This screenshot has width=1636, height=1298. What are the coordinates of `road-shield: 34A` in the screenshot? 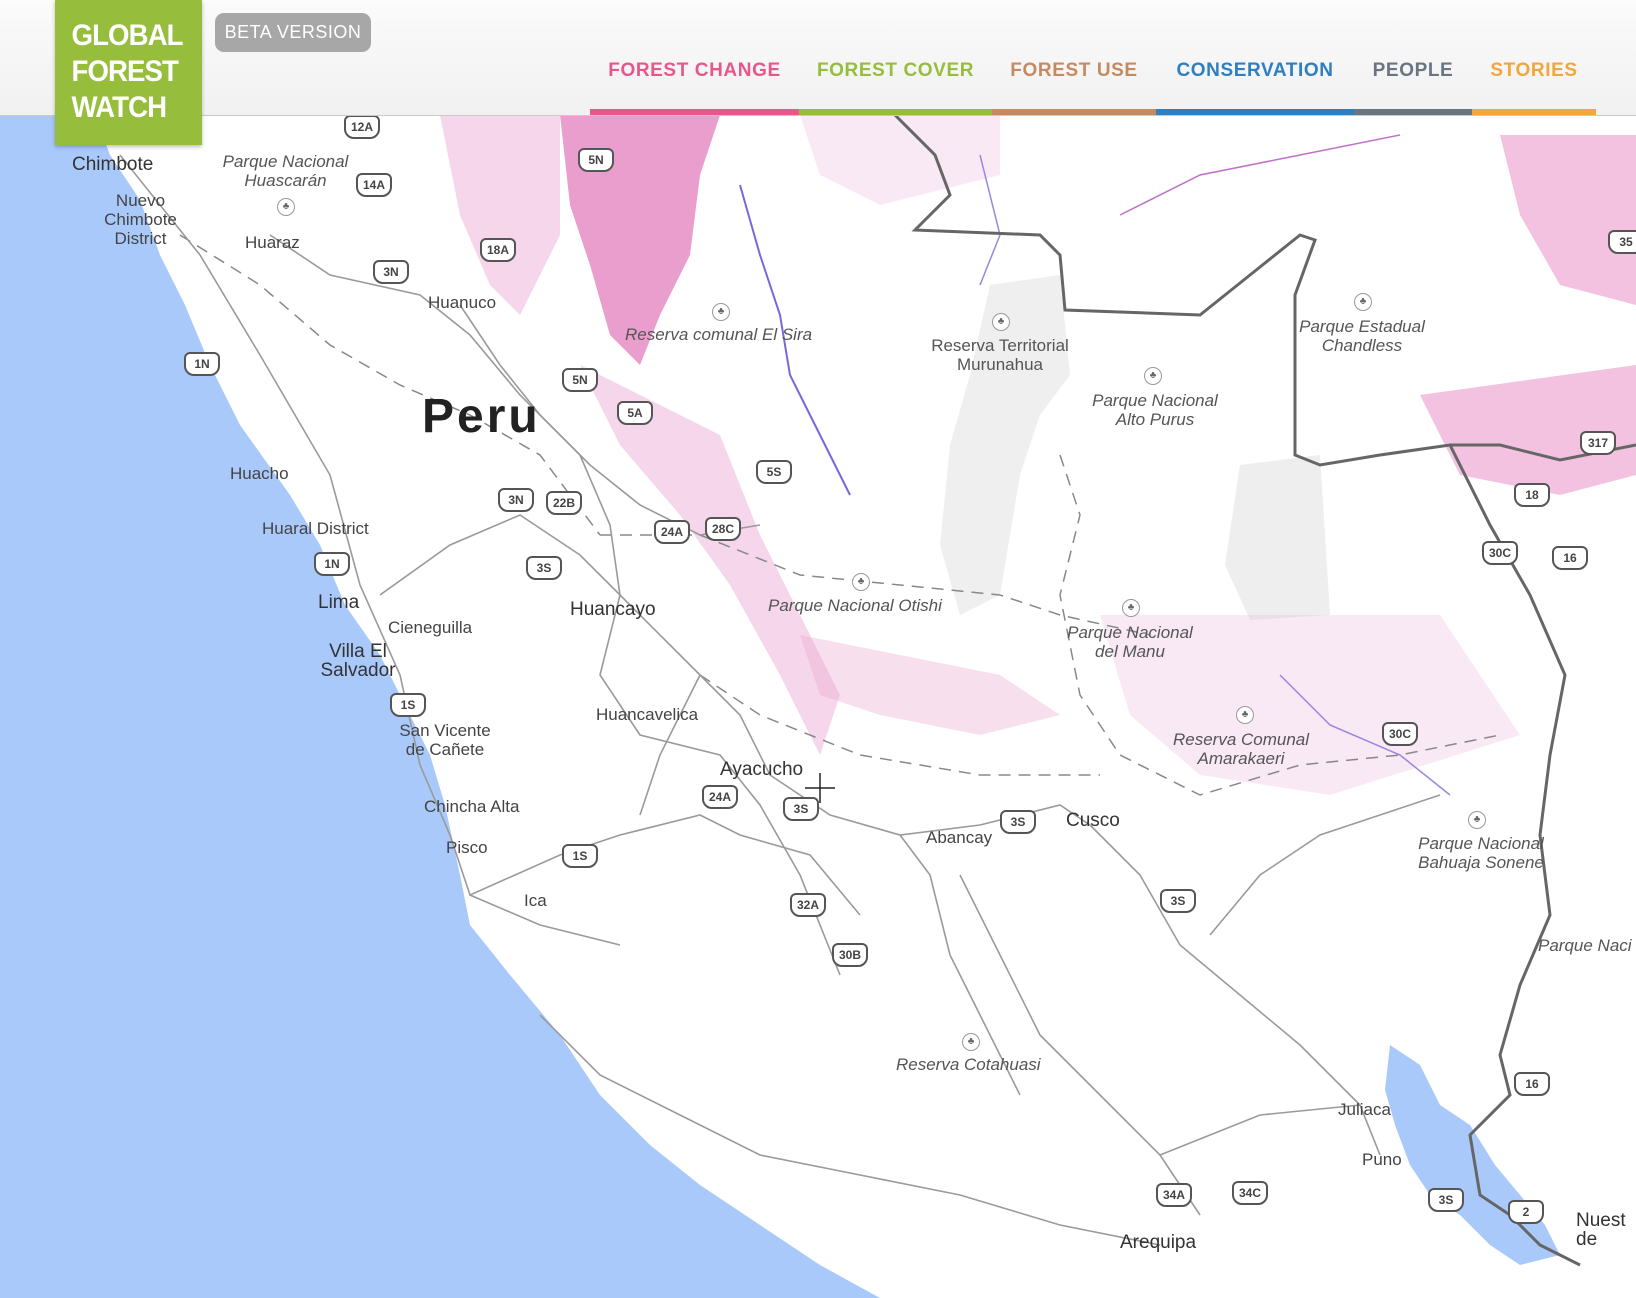 It's located at (1174, 1195).